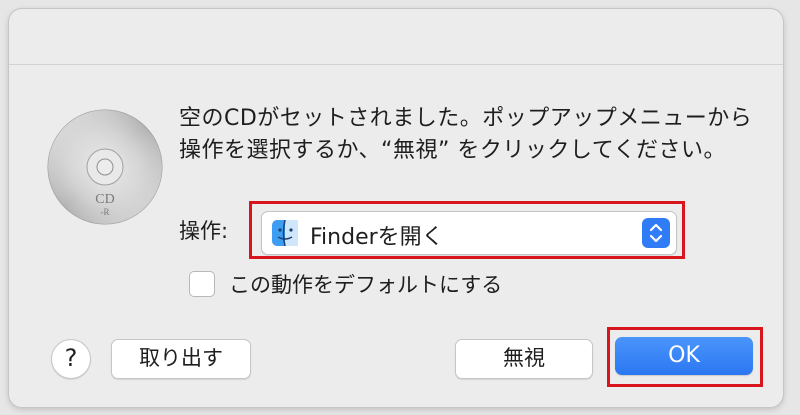 This screenshot has height=415, width=800. I want to click on cd-label: CD, so click(104, 199).